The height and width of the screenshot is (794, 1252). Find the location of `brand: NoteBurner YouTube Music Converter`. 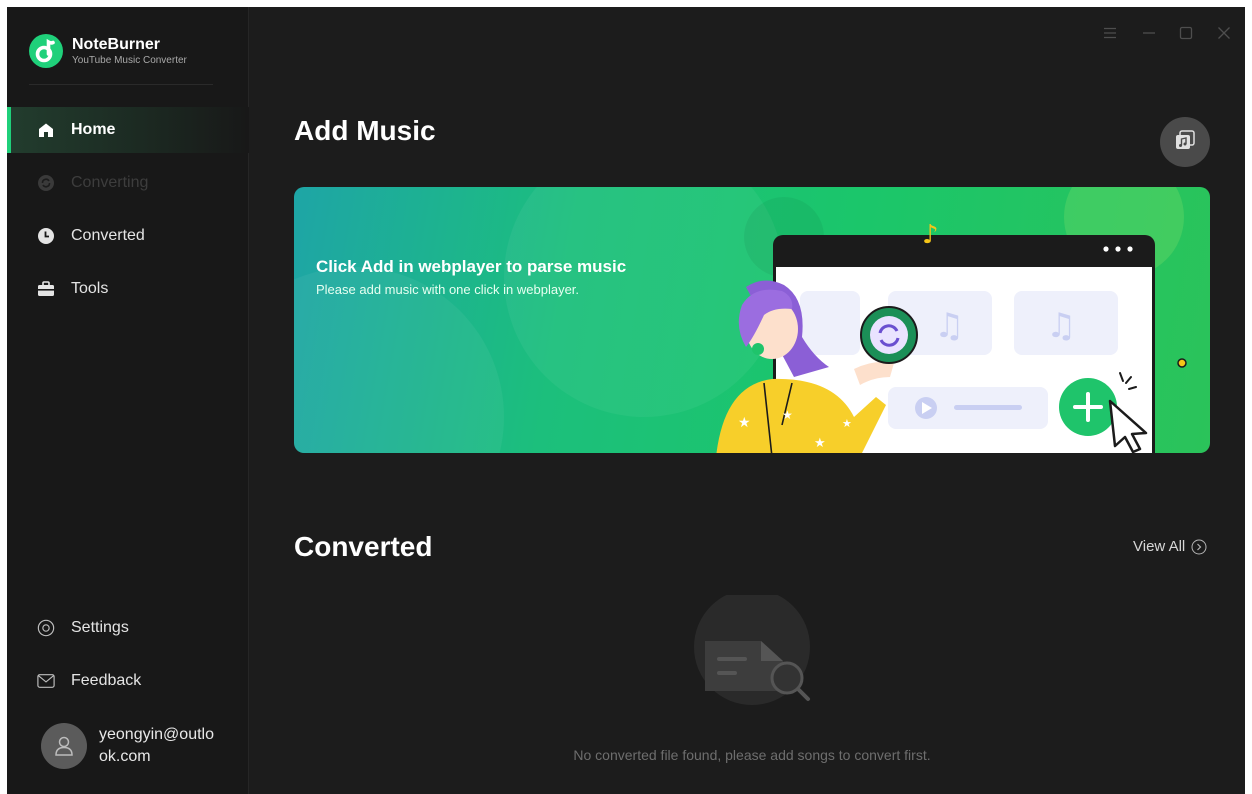

brand: NoteBurner YouTube Music Converter is located at coordinates (108, 51).